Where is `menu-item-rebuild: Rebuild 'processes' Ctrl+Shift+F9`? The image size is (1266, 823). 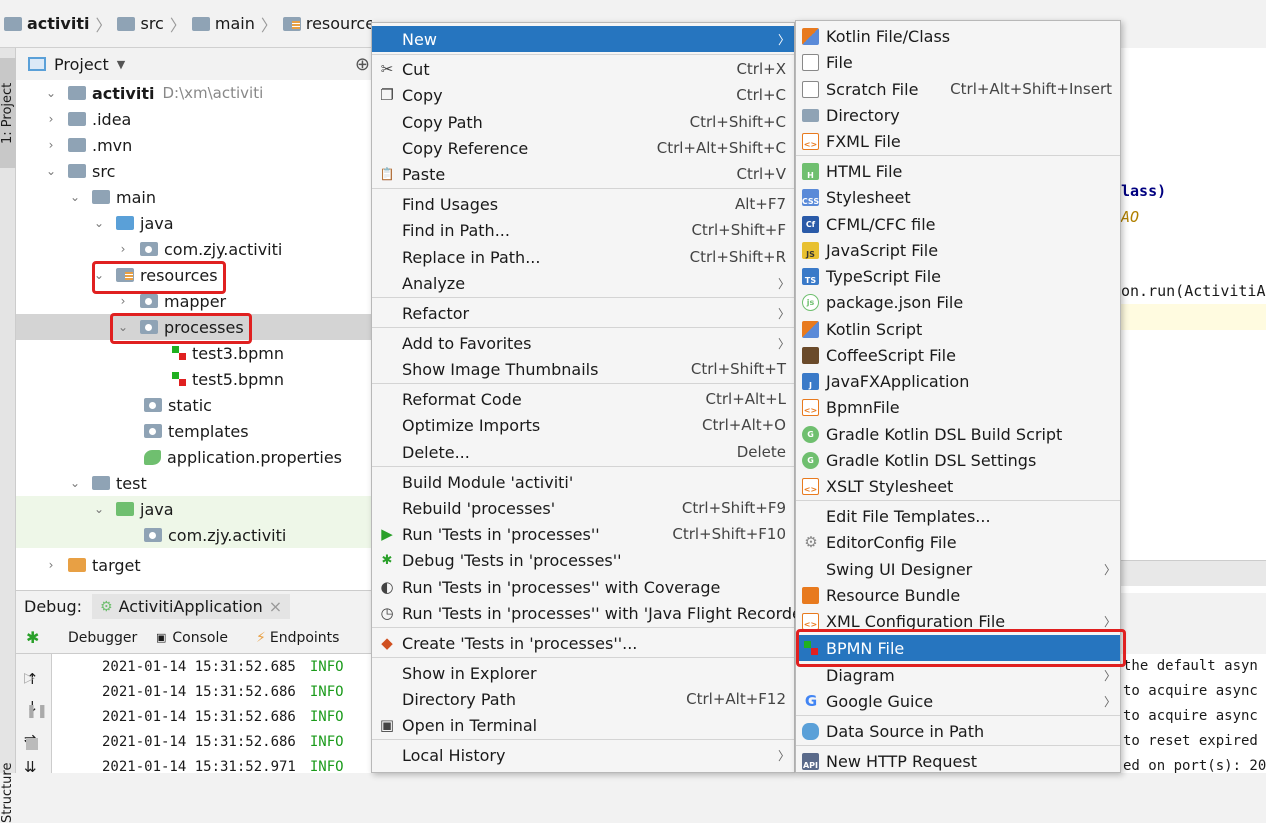 menu-item-rebuild: Rebuild 'processes' Ctrl+Shift+F9 is located at coordinates (583, 508).